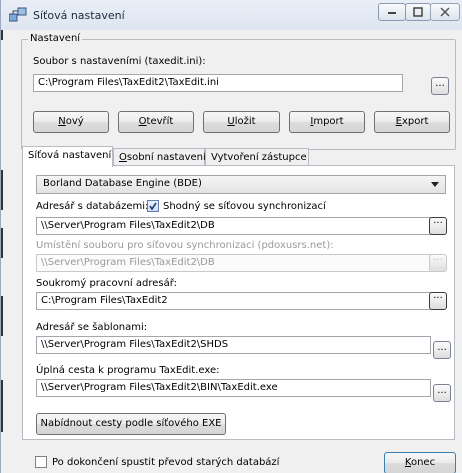  I want to click on save-button: Uložit, so click(241, 122).